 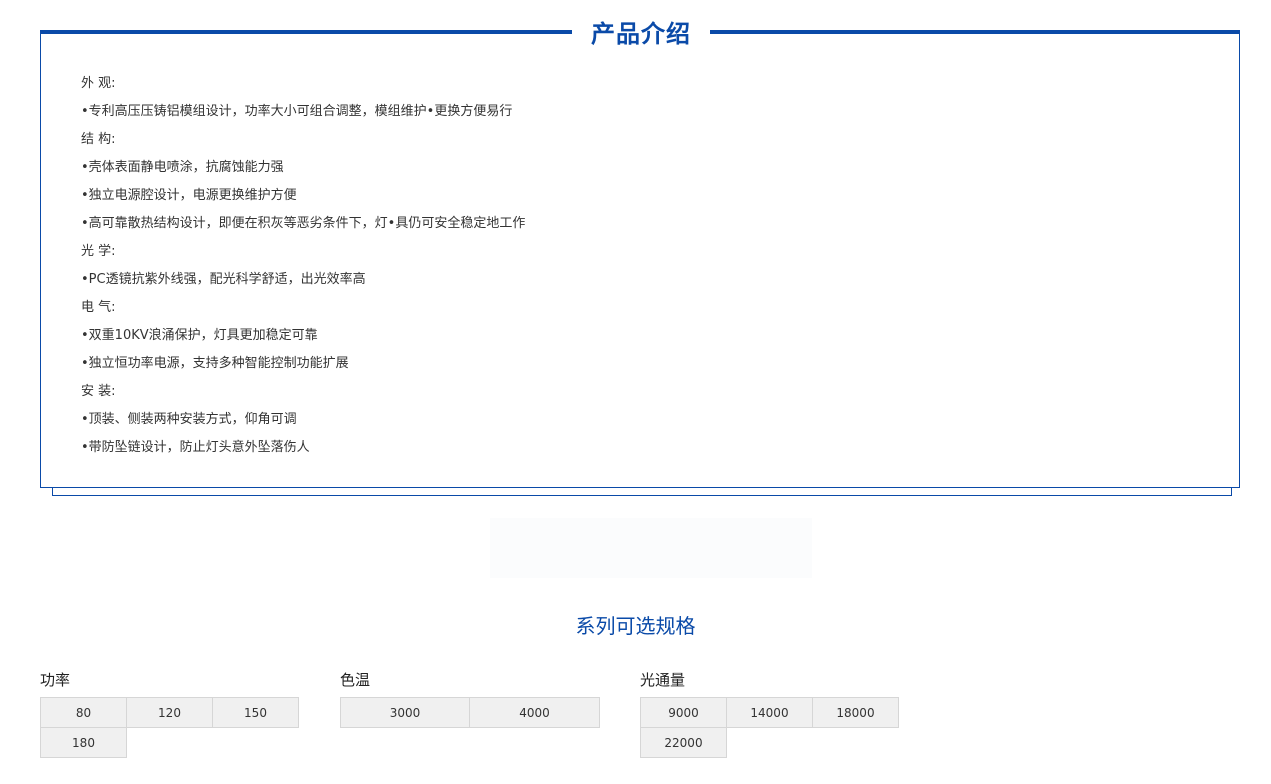 I want to click on option-button: 9000, so click(x=683, y=712).